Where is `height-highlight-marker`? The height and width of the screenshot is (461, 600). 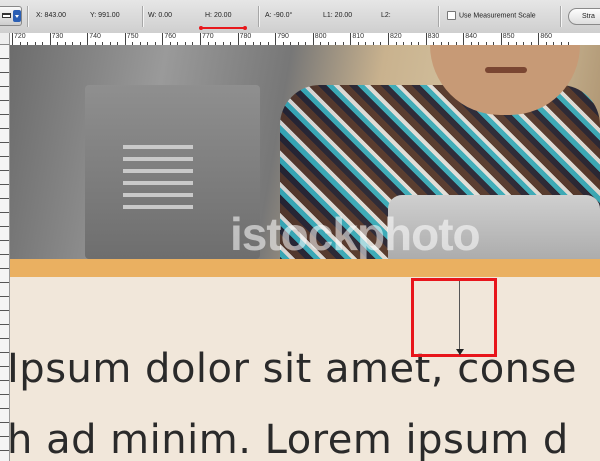 height-highlight-marker is located at coordinates (223, 28).